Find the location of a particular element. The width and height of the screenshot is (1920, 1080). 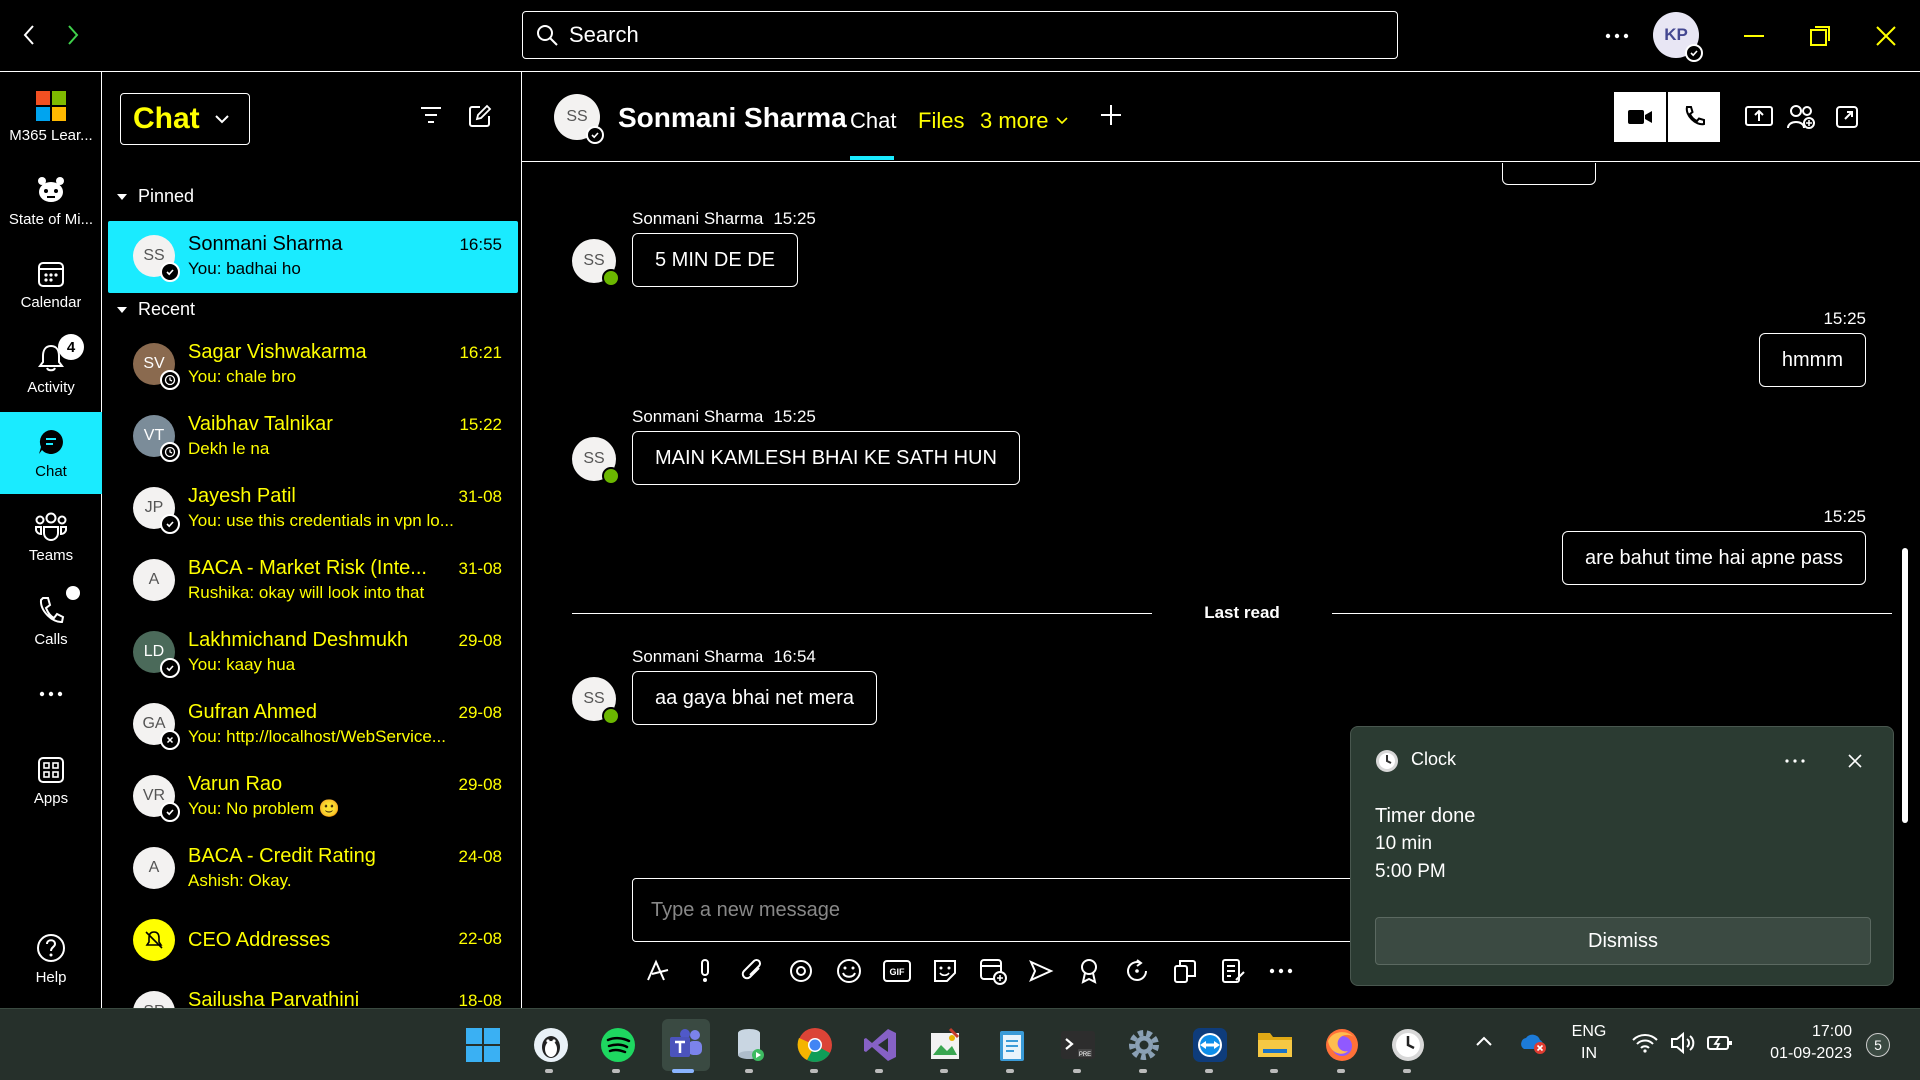

chat-item-vaibhav-talnikar: VT Vaibhav Talnikar Dekh le na 15:22 is located at coordinates (313, 437).